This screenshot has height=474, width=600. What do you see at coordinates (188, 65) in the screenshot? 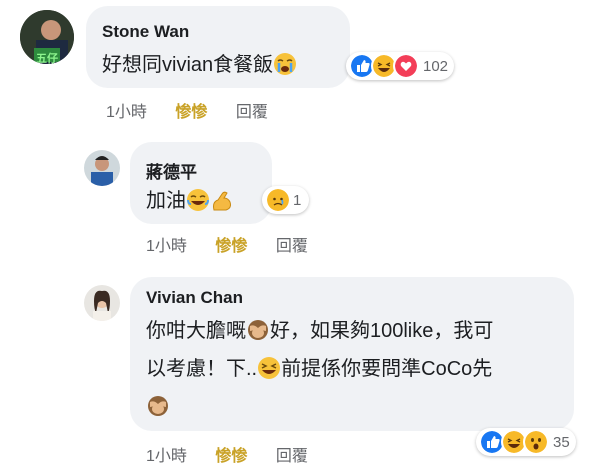
I see `comment-text-content: 好想同vivian食餐飯` at bounding box center [188, 65].